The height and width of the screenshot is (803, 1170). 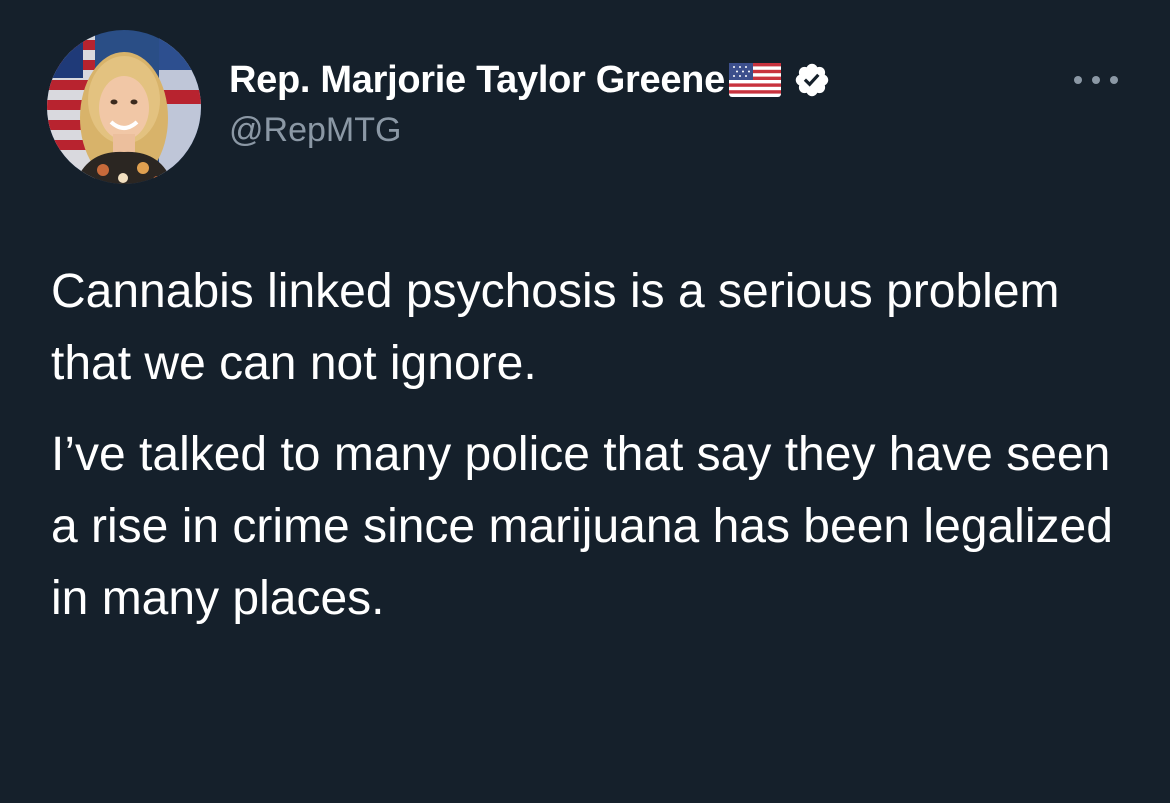 I want to click on author-handle: @RepMTG, so click(x=530, y=130).